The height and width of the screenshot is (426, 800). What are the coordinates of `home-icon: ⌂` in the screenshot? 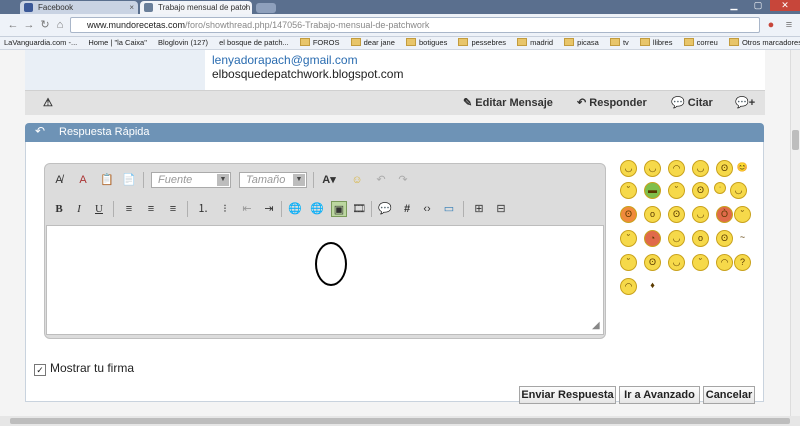 It's located at (60, 25).